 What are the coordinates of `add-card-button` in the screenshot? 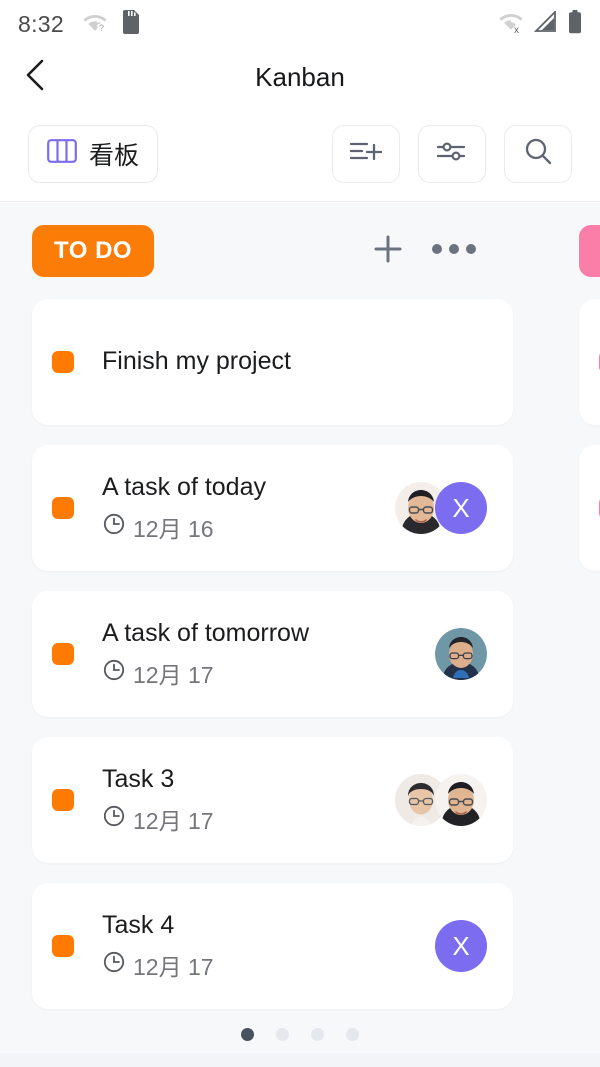 It's located at (388, 251).